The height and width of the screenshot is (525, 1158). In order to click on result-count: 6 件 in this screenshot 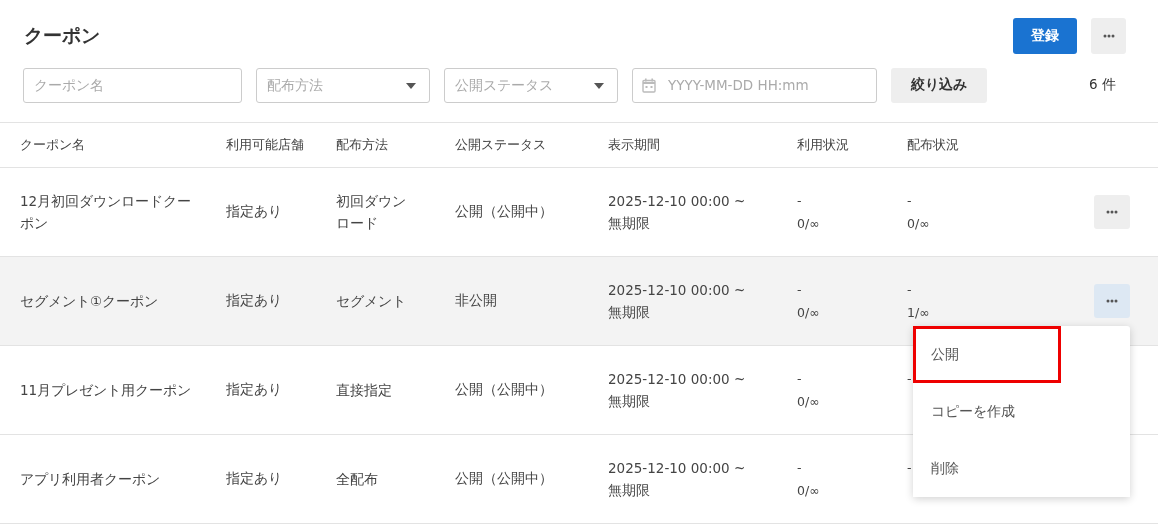, I will do `click(1102, 85)`.